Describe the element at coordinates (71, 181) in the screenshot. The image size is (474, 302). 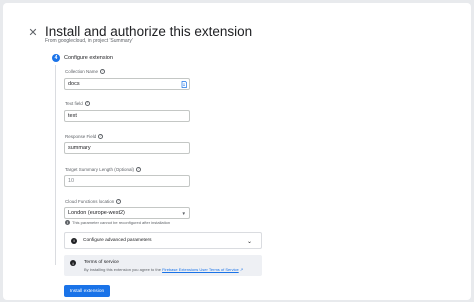
I see `target-length-placeholder: 10` at that location.